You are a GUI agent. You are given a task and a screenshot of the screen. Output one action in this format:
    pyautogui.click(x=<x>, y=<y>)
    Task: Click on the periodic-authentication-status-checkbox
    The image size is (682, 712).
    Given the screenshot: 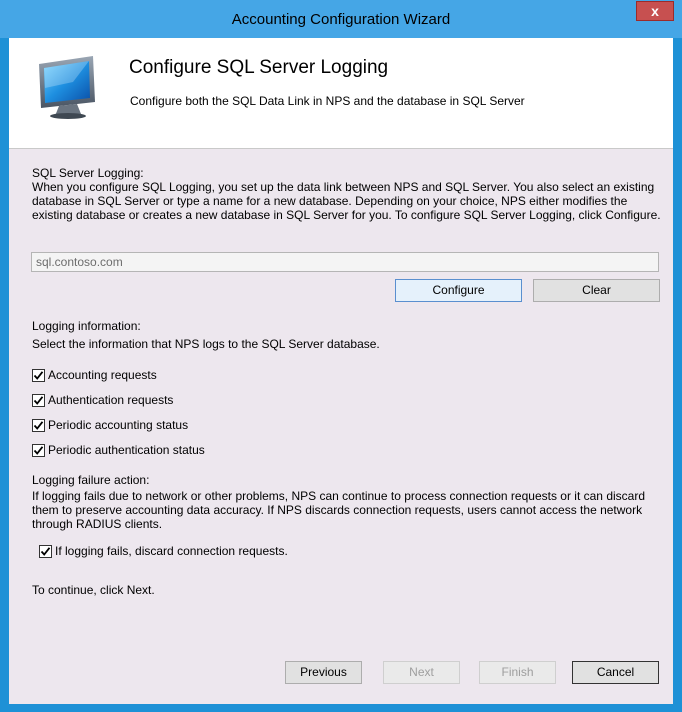 What is the action you would take?
    pyautogui.click(x=38, y=450)
    